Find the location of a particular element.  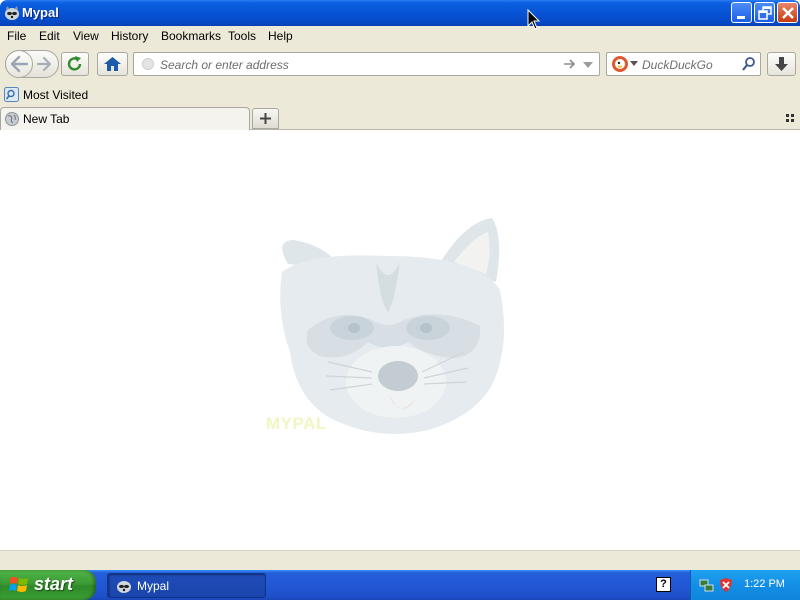

menu-edit: Edit is located at coordinates (49, 36).